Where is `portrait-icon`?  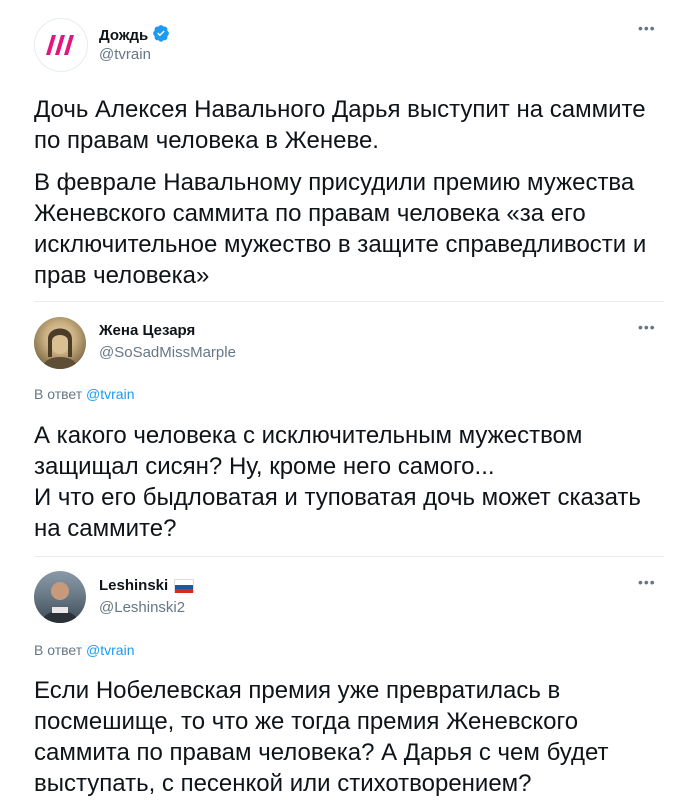
portrait-icon is located at coordinates (60, 348).